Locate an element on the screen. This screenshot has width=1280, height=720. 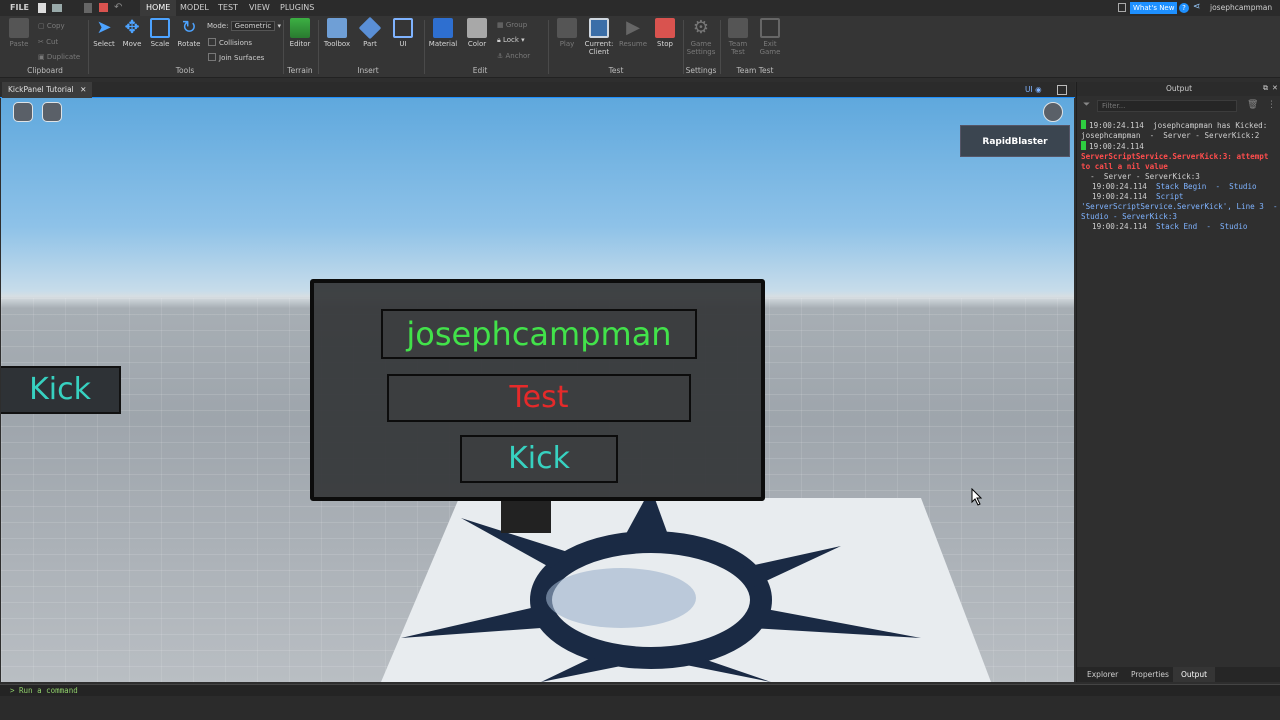
output-text: Stack End - Studio is located at coordinates (1202, 226).